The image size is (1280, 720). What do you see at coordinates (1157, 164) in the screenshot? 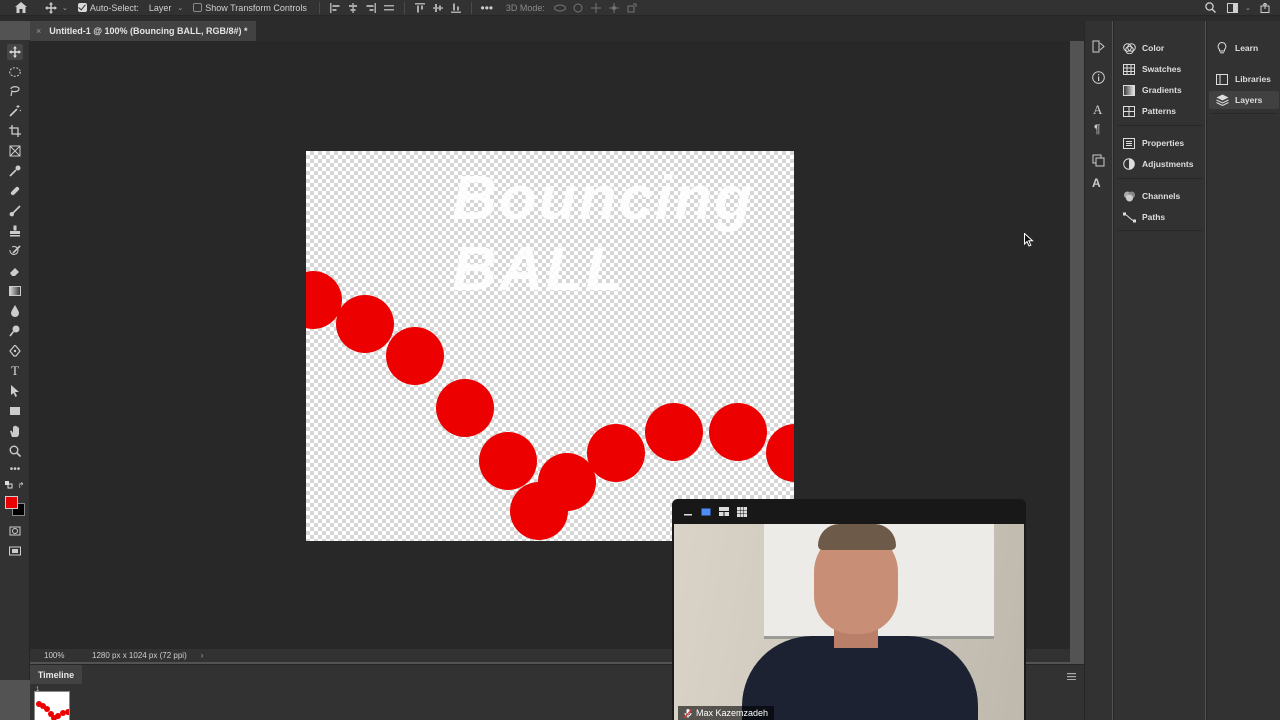
I see `adjustments-panel-tab: Adjustments` at bounding box center [1157, 164].